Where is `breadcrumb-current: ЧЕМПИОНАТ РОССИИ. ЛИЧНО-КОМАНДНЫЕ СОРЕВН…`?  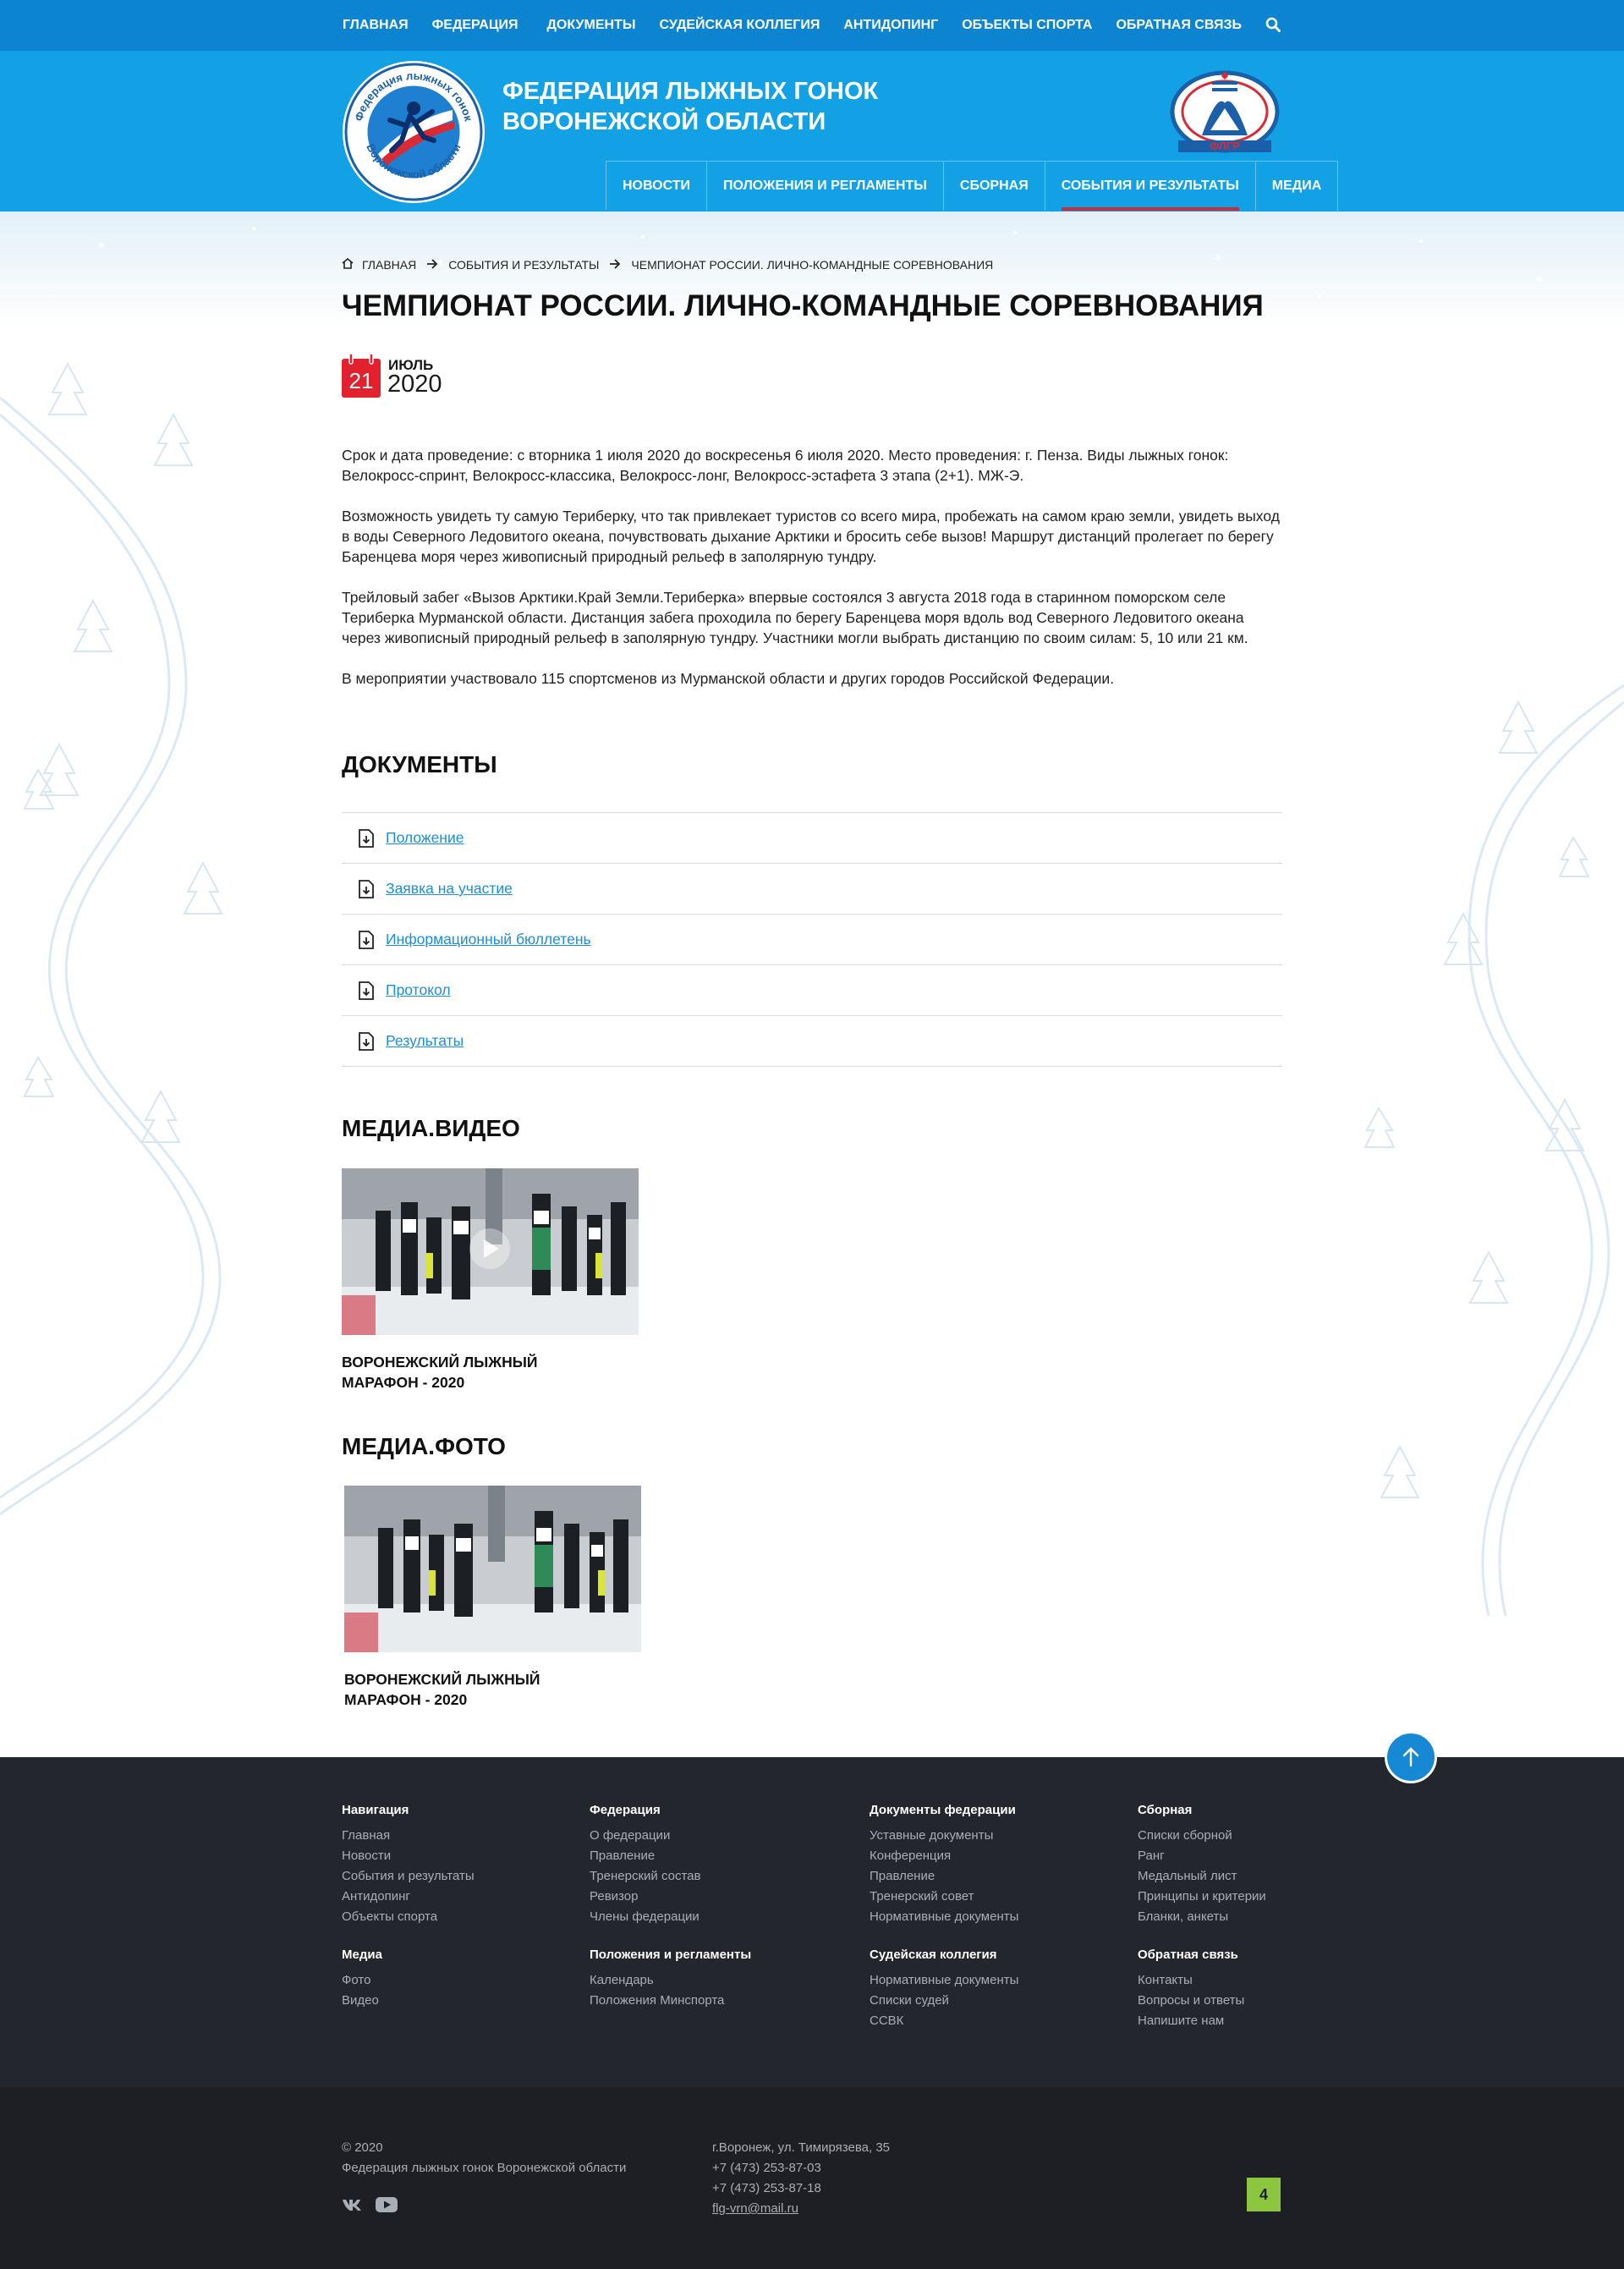
breadcrumb-current: ЧЕМПИОНАТ РОССИИ. ЛИЧНО-КОМАНДНЫЕ СОРЕВН… is located at coordinates (812, 265).